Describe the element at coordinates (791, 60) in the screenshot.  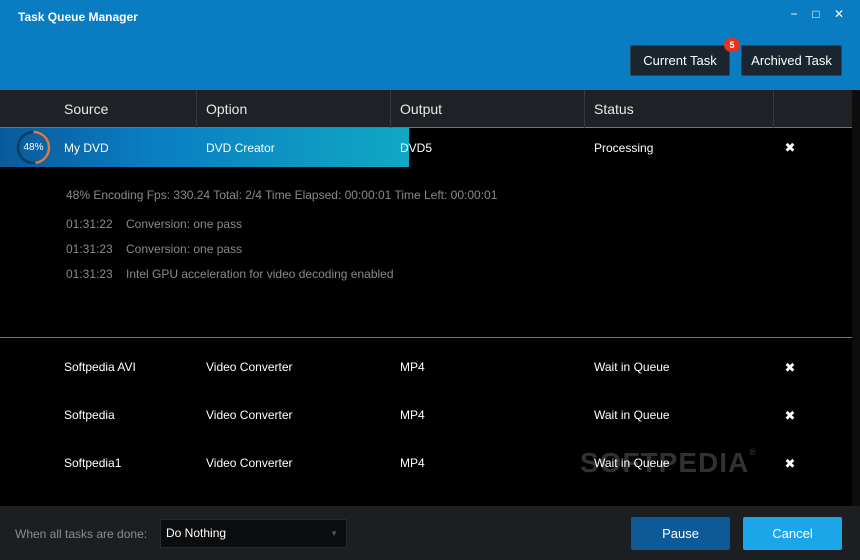
I see `archived-task-button: Archived Task` at that location.